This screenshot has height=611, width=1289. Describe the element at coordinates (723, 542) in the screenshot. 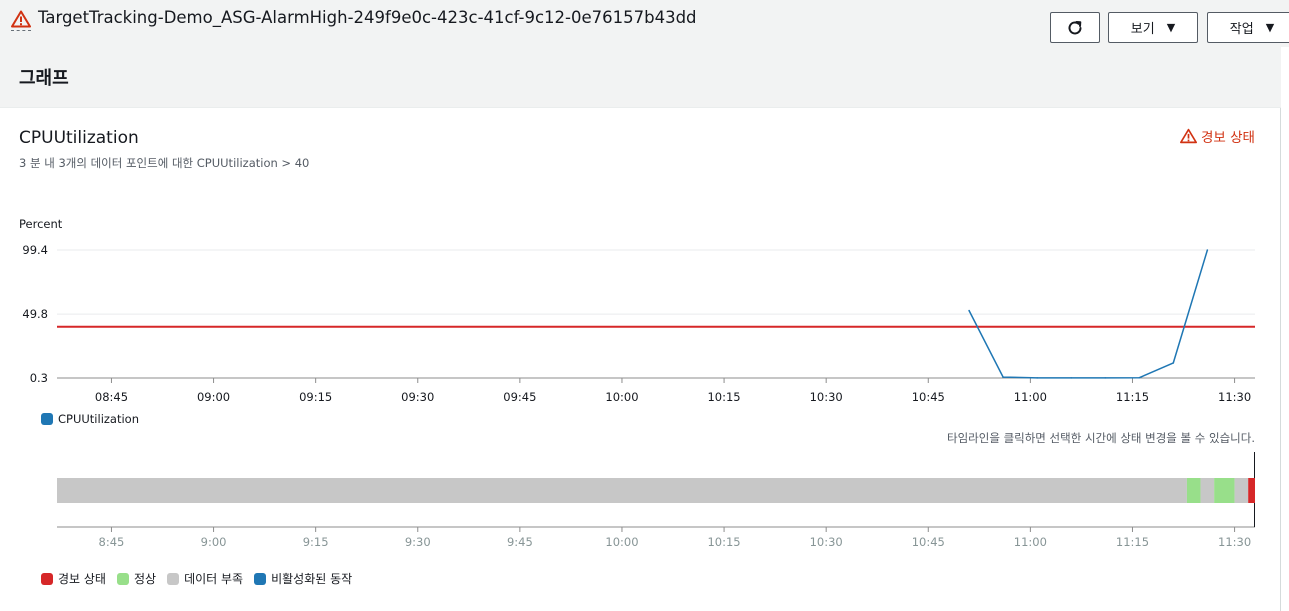

I see `timeline-tick-label: 10:15` at that location.